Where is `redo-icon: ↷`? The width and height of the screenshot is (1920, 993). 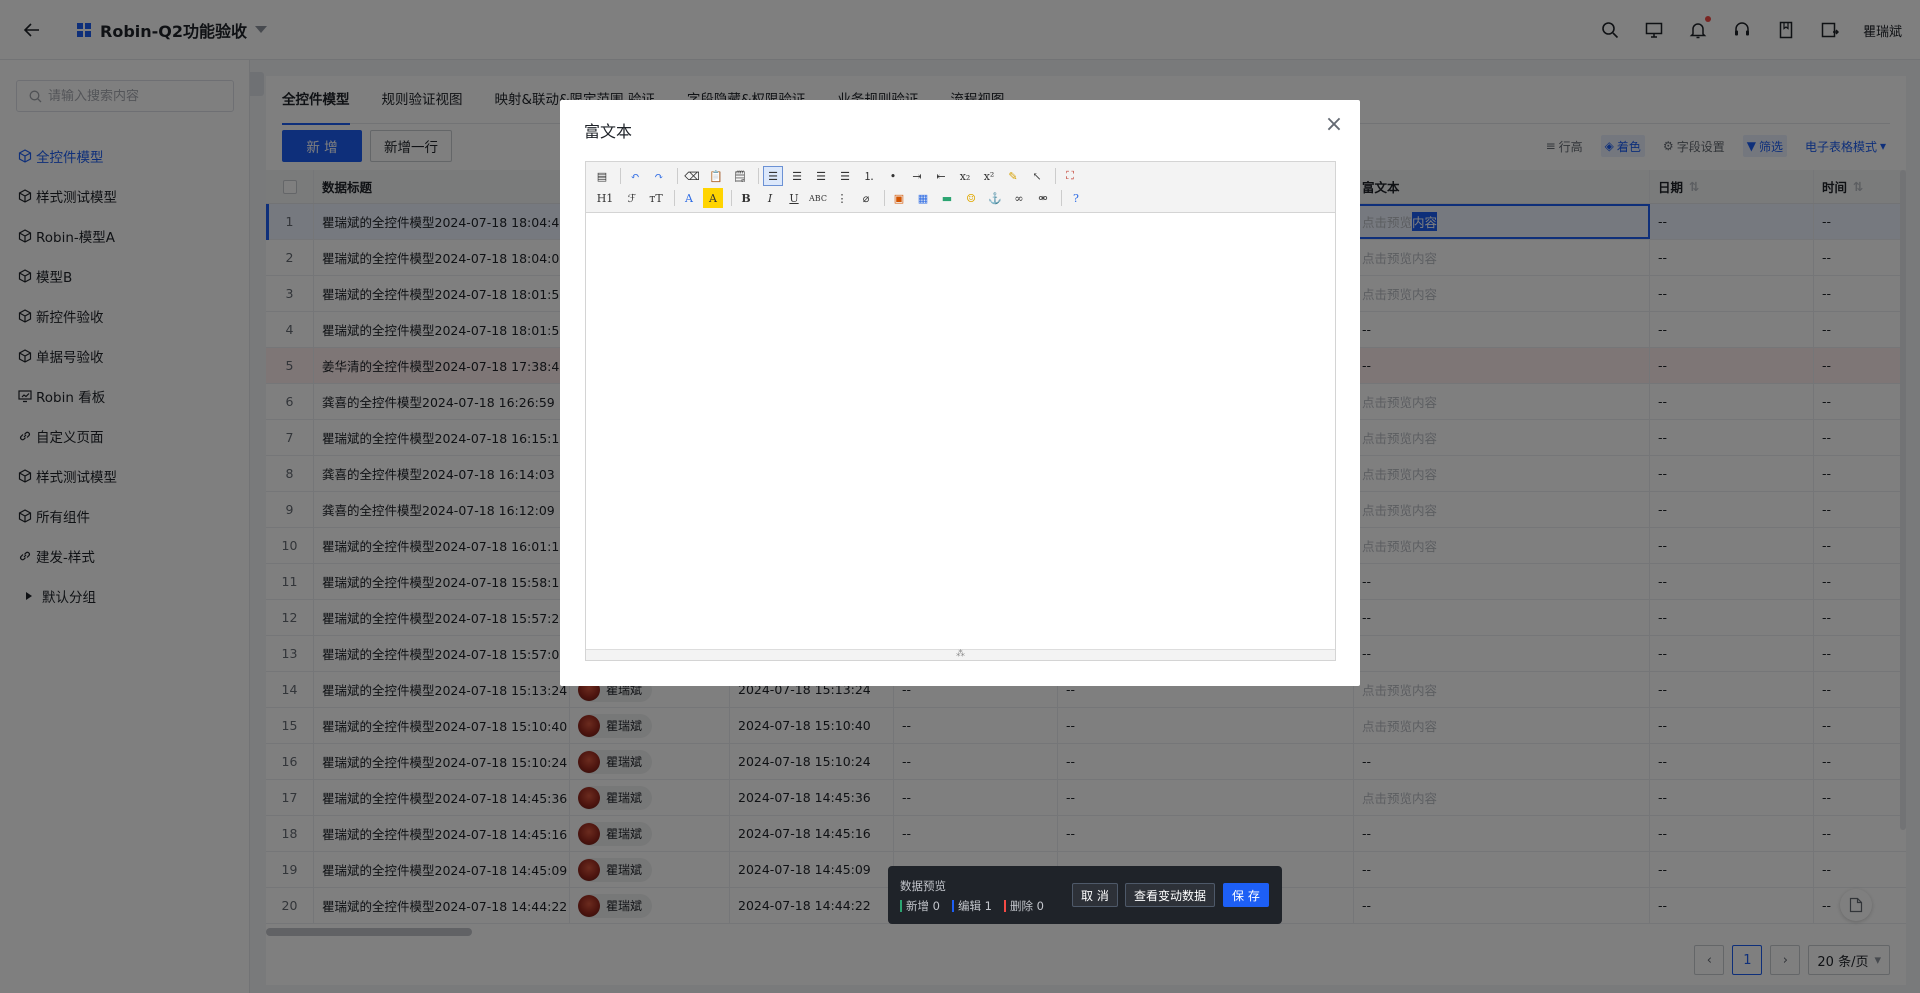 redo-icon: ↷ is located at coordinates (659, 176).